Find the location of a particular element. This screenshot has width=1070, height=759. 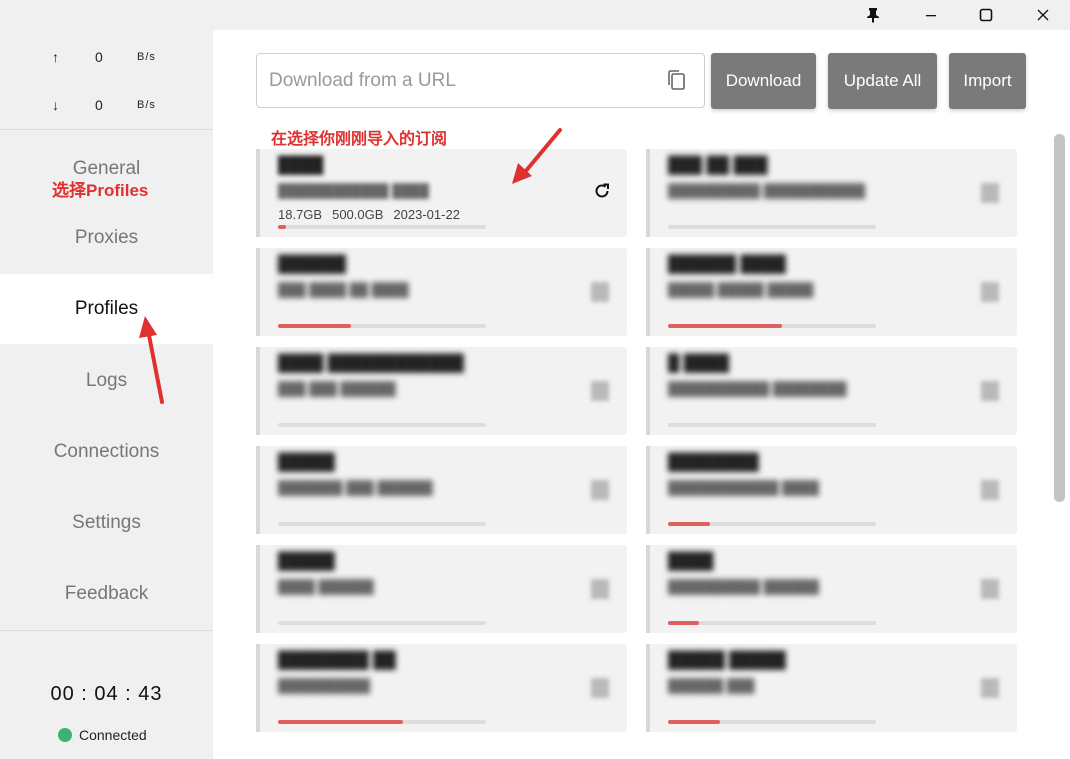

profile-url: ██████████ is located at coordinates (324, 685).